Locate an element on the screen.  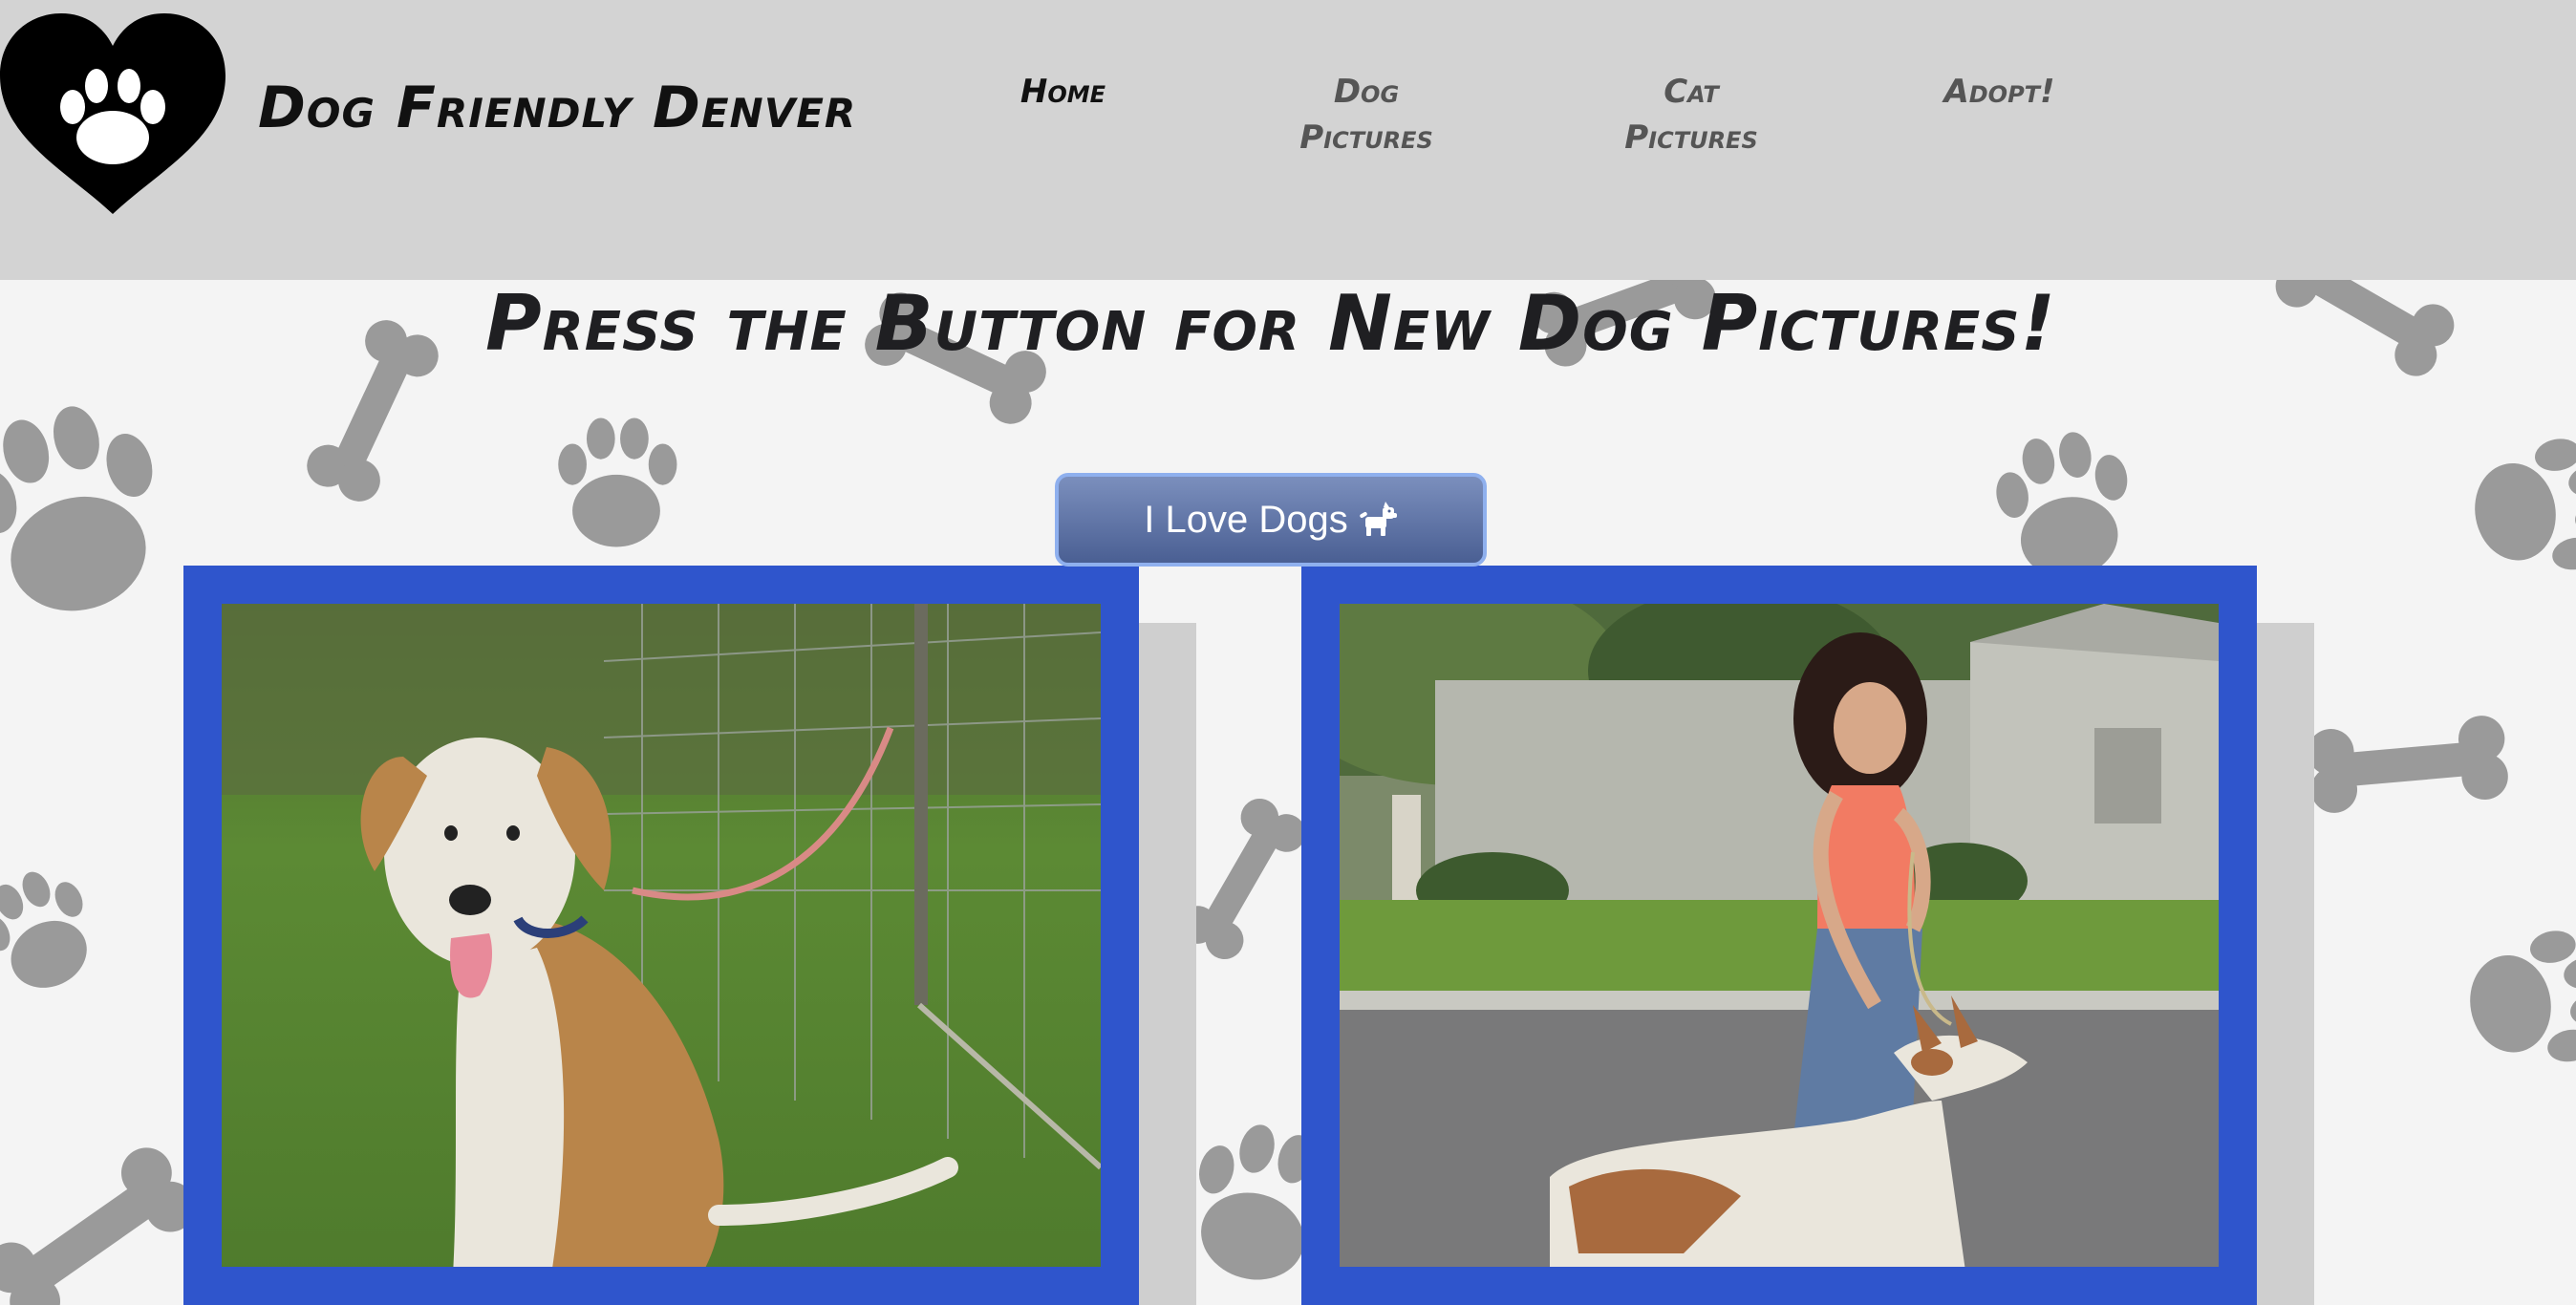
i-love-dogs-button: I Love Dogs is located at coordinates (1271, 520).